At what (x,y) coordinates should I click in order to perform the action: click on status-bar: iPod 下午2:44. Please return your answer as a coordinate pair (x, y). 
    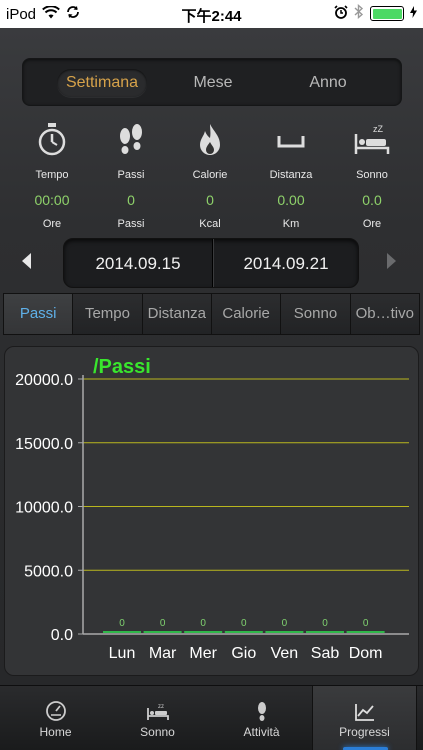
    Looking at the image, I should click on (211, 14).